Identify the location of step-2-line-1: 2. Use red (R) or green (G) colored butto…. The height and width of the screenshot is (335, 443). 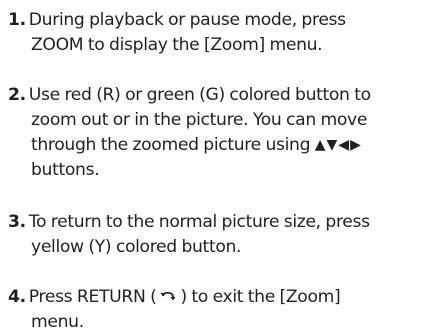
(223, 95).